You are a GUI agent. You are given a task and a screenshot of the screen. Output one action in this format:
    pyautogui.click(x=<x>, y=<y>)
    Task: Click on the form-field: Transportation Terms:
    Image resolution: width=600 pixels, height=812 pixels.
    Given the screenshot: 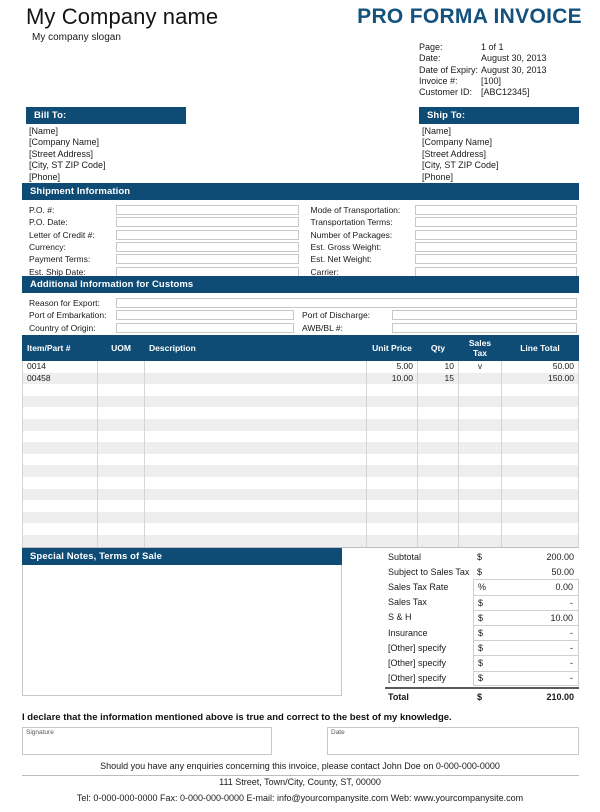 What is the action you would take?
    pyautogui.click(x=444, y=222)
    